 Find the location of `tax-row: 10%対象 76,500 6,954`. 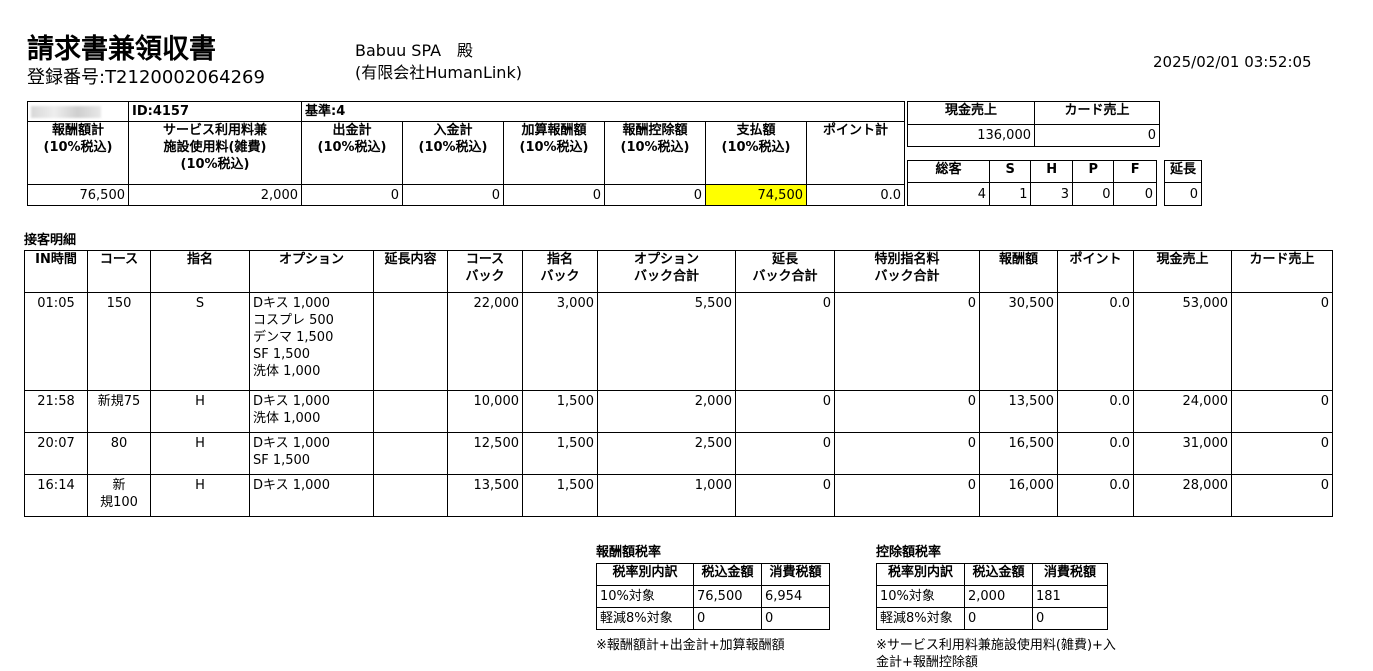

tax-row: 10%対象 76,500 6,954 is located at coordinates (713, 596).